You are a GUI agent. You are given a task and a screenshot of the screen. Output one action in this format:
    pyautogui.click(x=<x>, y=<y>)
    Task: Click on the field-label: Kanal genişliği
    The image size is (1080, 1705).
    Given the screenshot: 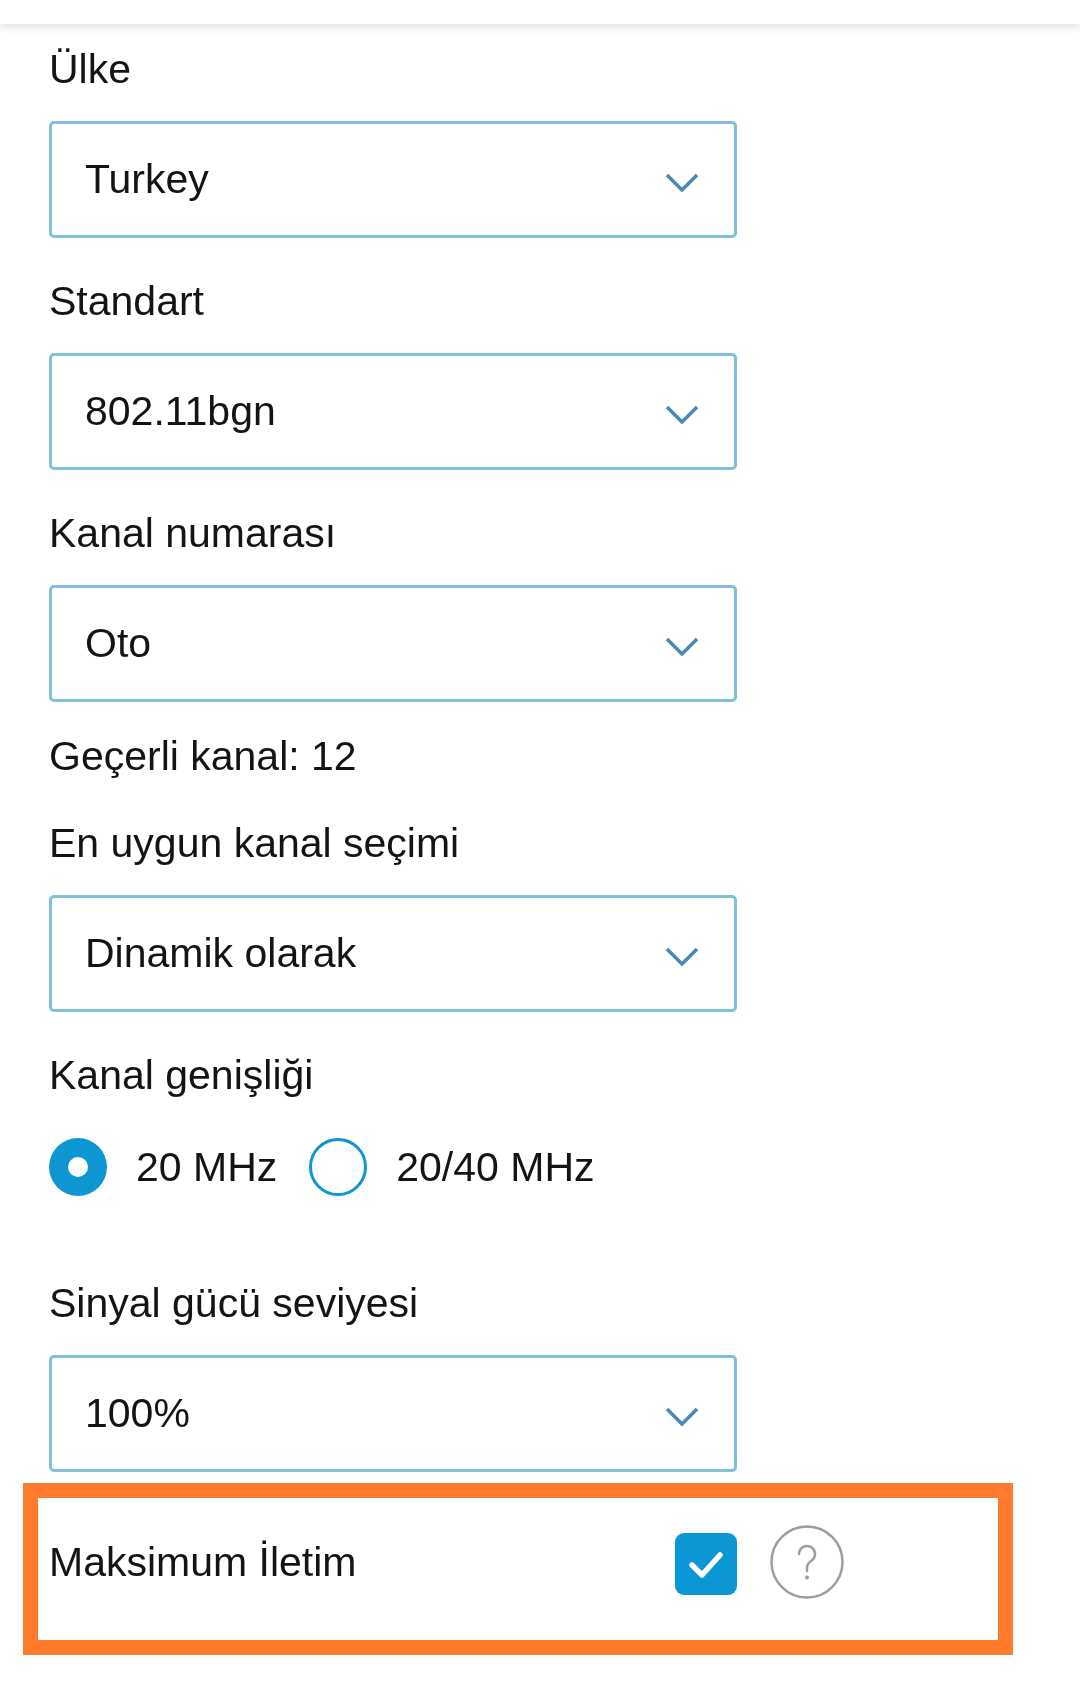 What is the action you would take?
    pyautogui.click(x=181, y=1075)
    